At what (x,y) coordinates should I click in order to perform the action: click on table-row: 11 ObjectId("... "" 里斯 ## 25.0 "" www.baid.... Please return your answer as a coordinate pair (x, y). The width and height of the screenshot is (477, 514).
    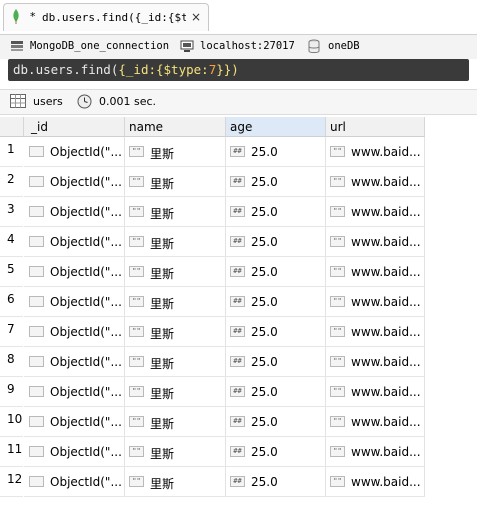
    Looking at the image, I should click on (212, 452).